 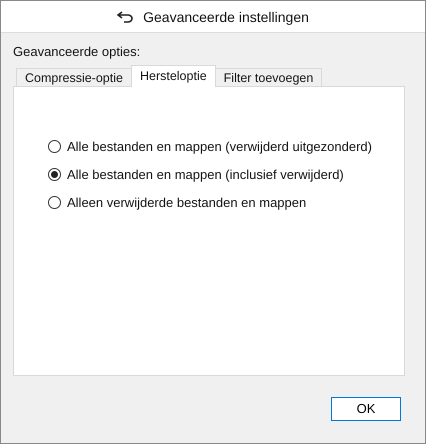 I want to click on tab: Hersteloptie, so click(x=173, y=76).